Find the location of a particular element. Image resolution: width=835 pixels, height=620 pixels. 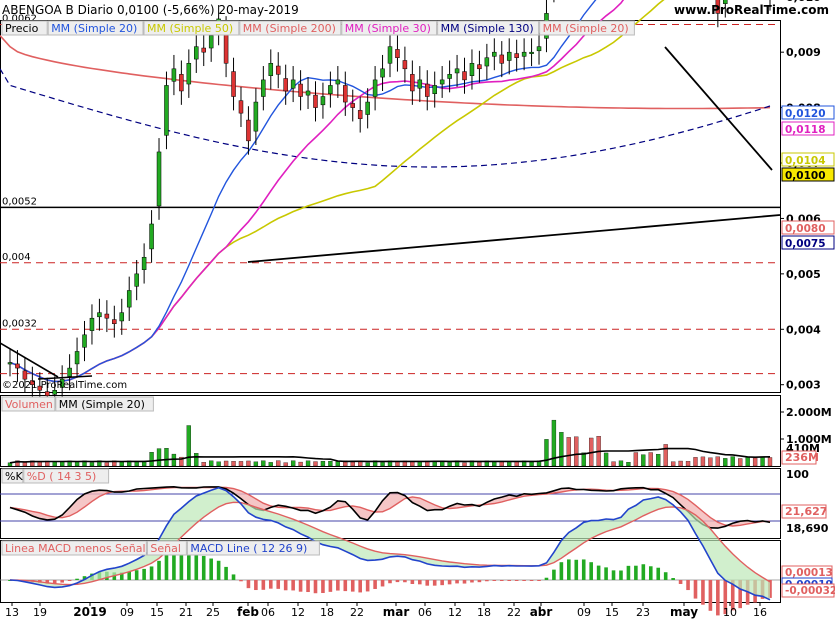

stoch-k-tag: 18,690 is located at coordinates (807, 528).